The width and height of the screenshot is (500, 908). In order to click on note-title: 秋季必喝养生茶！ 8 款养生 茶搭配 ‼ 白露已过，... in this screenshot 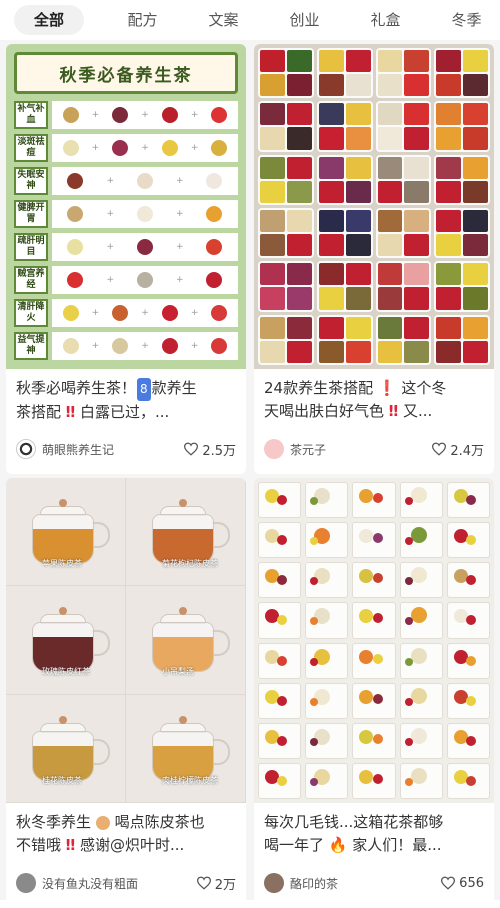, I will do `click(127, 400)`.